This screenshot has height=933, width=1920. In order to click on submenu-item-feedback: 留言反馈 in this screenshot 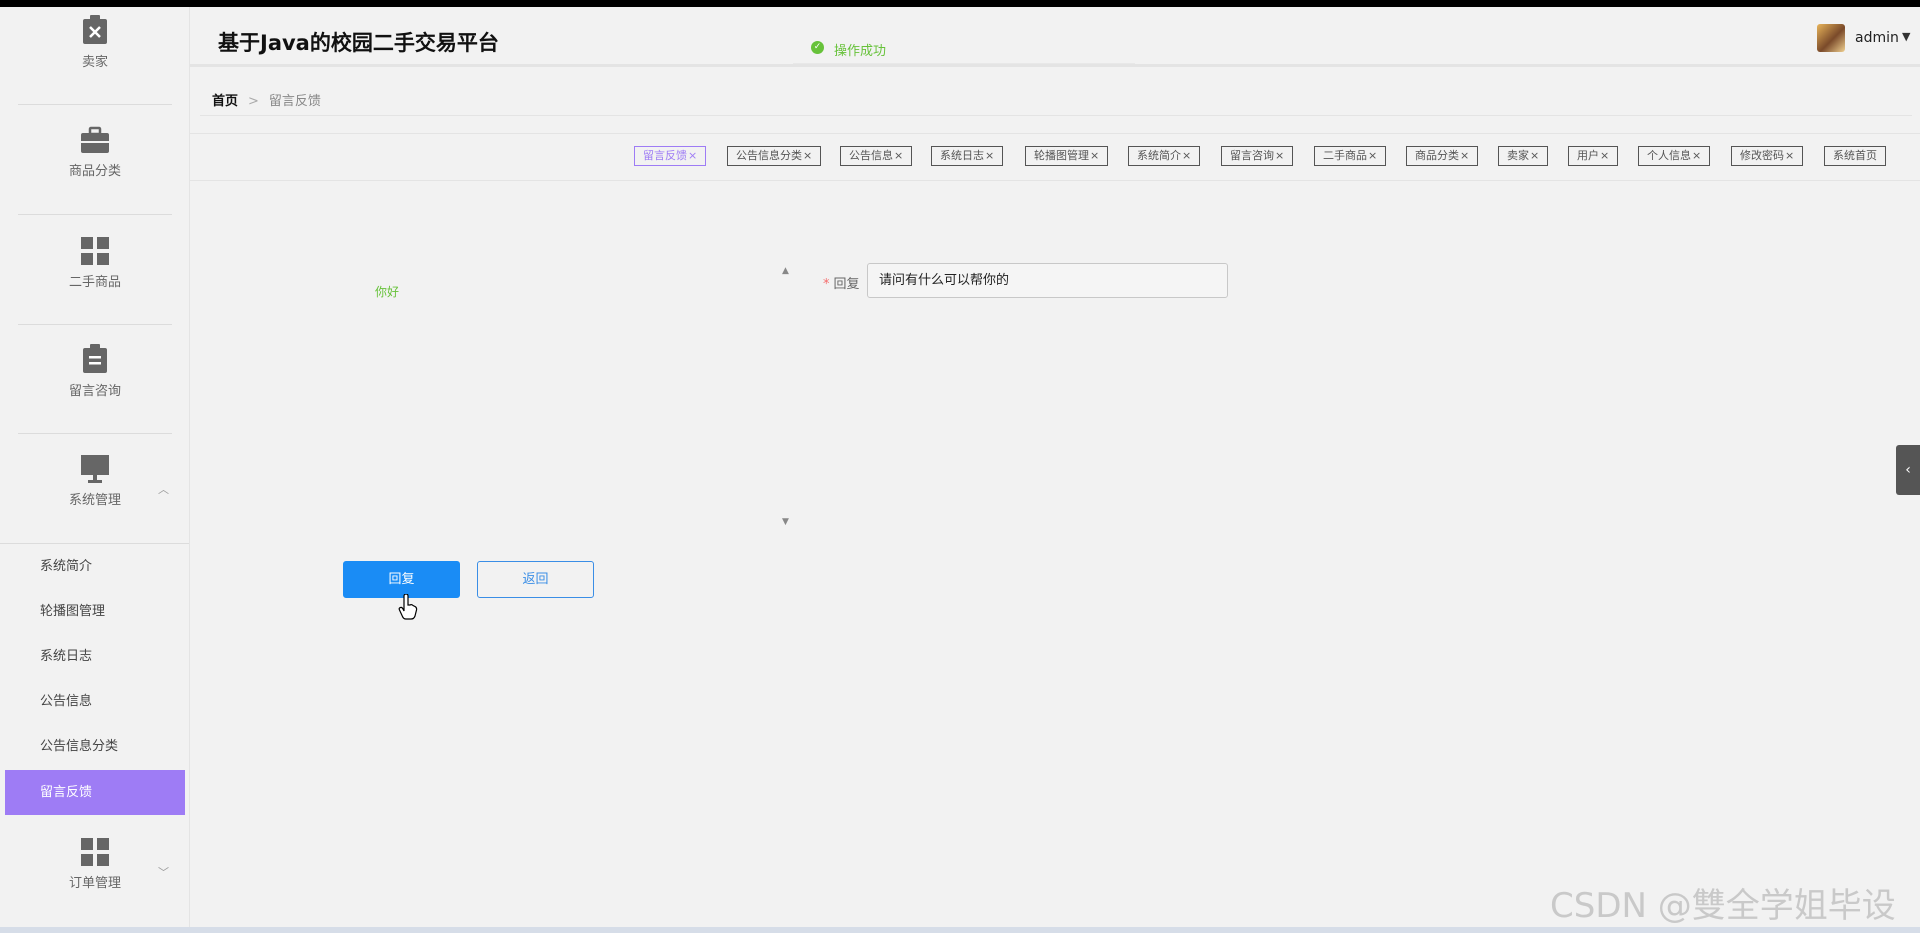, I will do `click(95, 792)`.